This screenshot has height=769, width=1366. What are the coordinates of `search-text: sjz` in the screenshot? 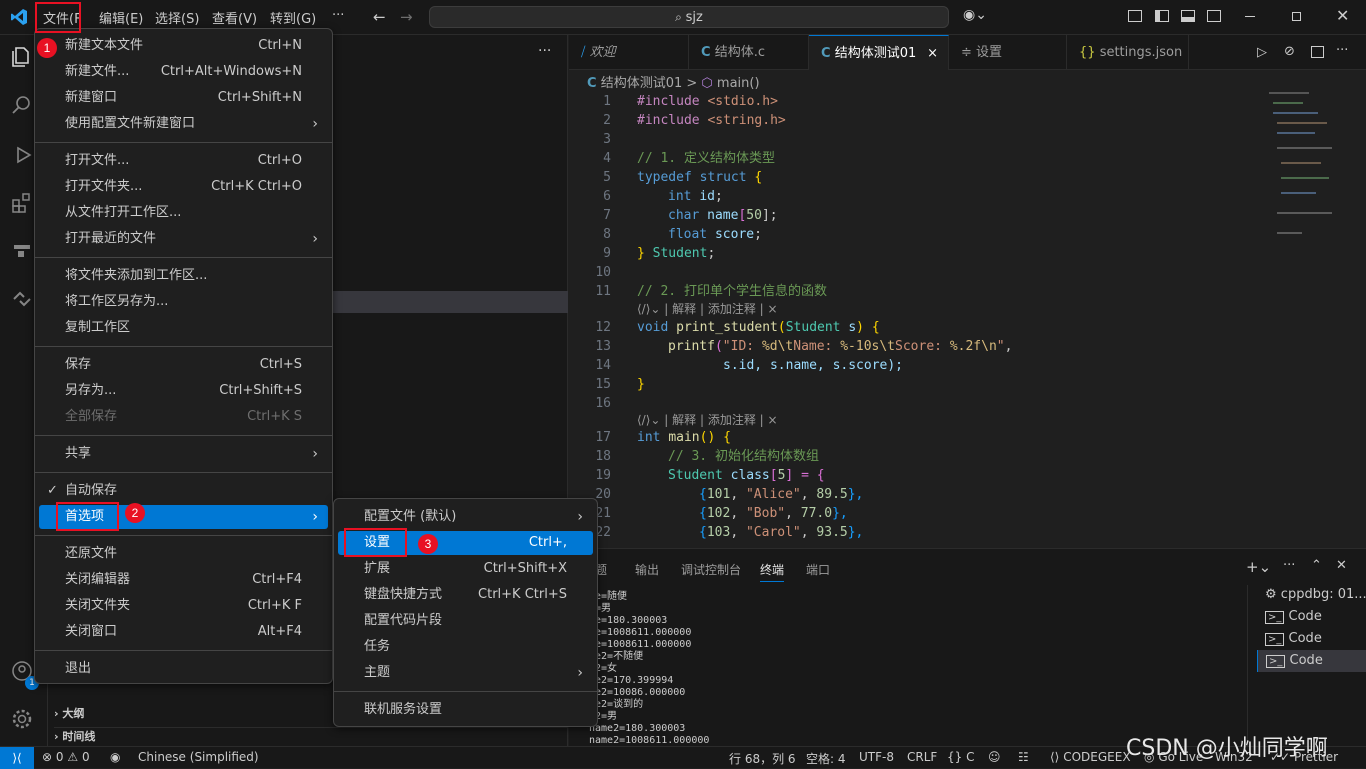 It's located at (694, 17).